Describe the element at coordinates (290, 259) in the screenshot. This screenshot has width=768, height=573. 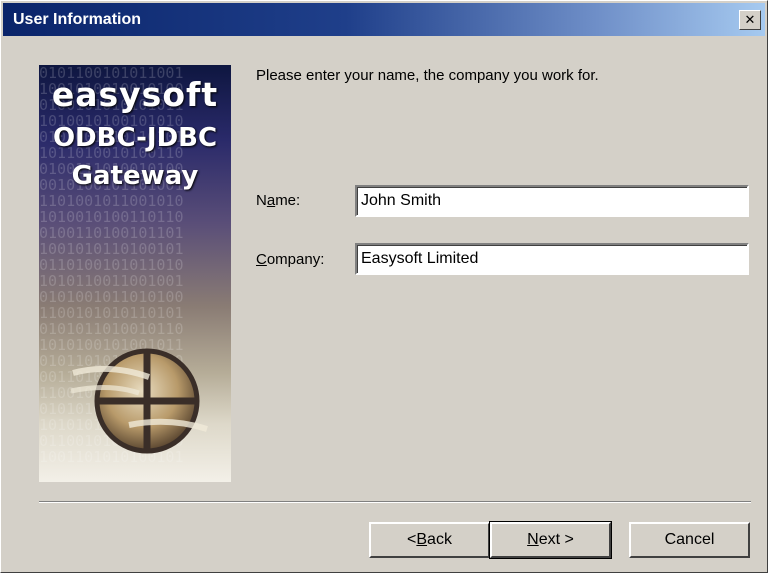
I see `company-label: Company:` at that location.